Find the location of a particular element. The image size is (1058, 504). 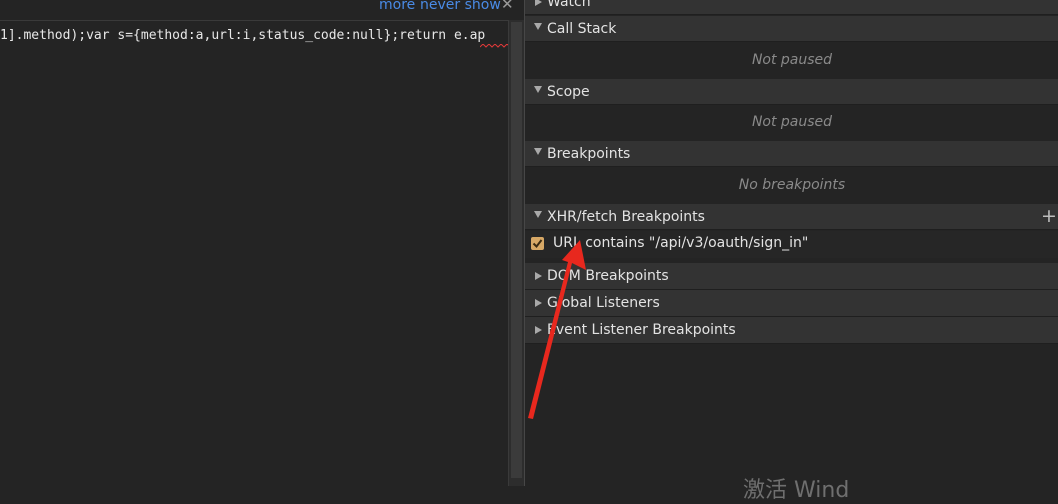

xhr-breakpoint-entry: URL contains "/api/v3/oauth/sign_in" is located at coordinates (791, 244).